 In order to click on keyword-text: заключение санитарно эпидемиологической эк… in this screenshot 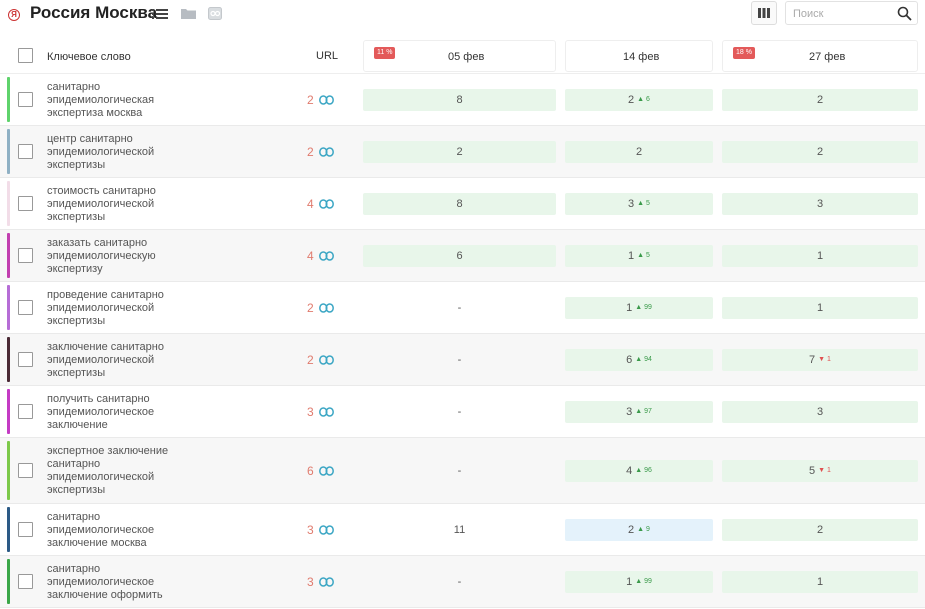, I will do `click(105, 360)`.